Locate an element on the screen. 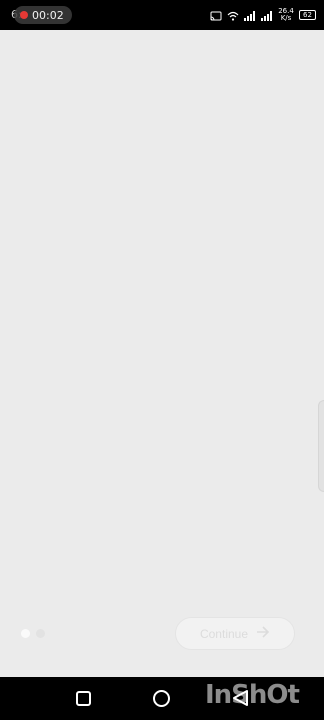  page-dot-inactive is located at coordinates (40, 633).